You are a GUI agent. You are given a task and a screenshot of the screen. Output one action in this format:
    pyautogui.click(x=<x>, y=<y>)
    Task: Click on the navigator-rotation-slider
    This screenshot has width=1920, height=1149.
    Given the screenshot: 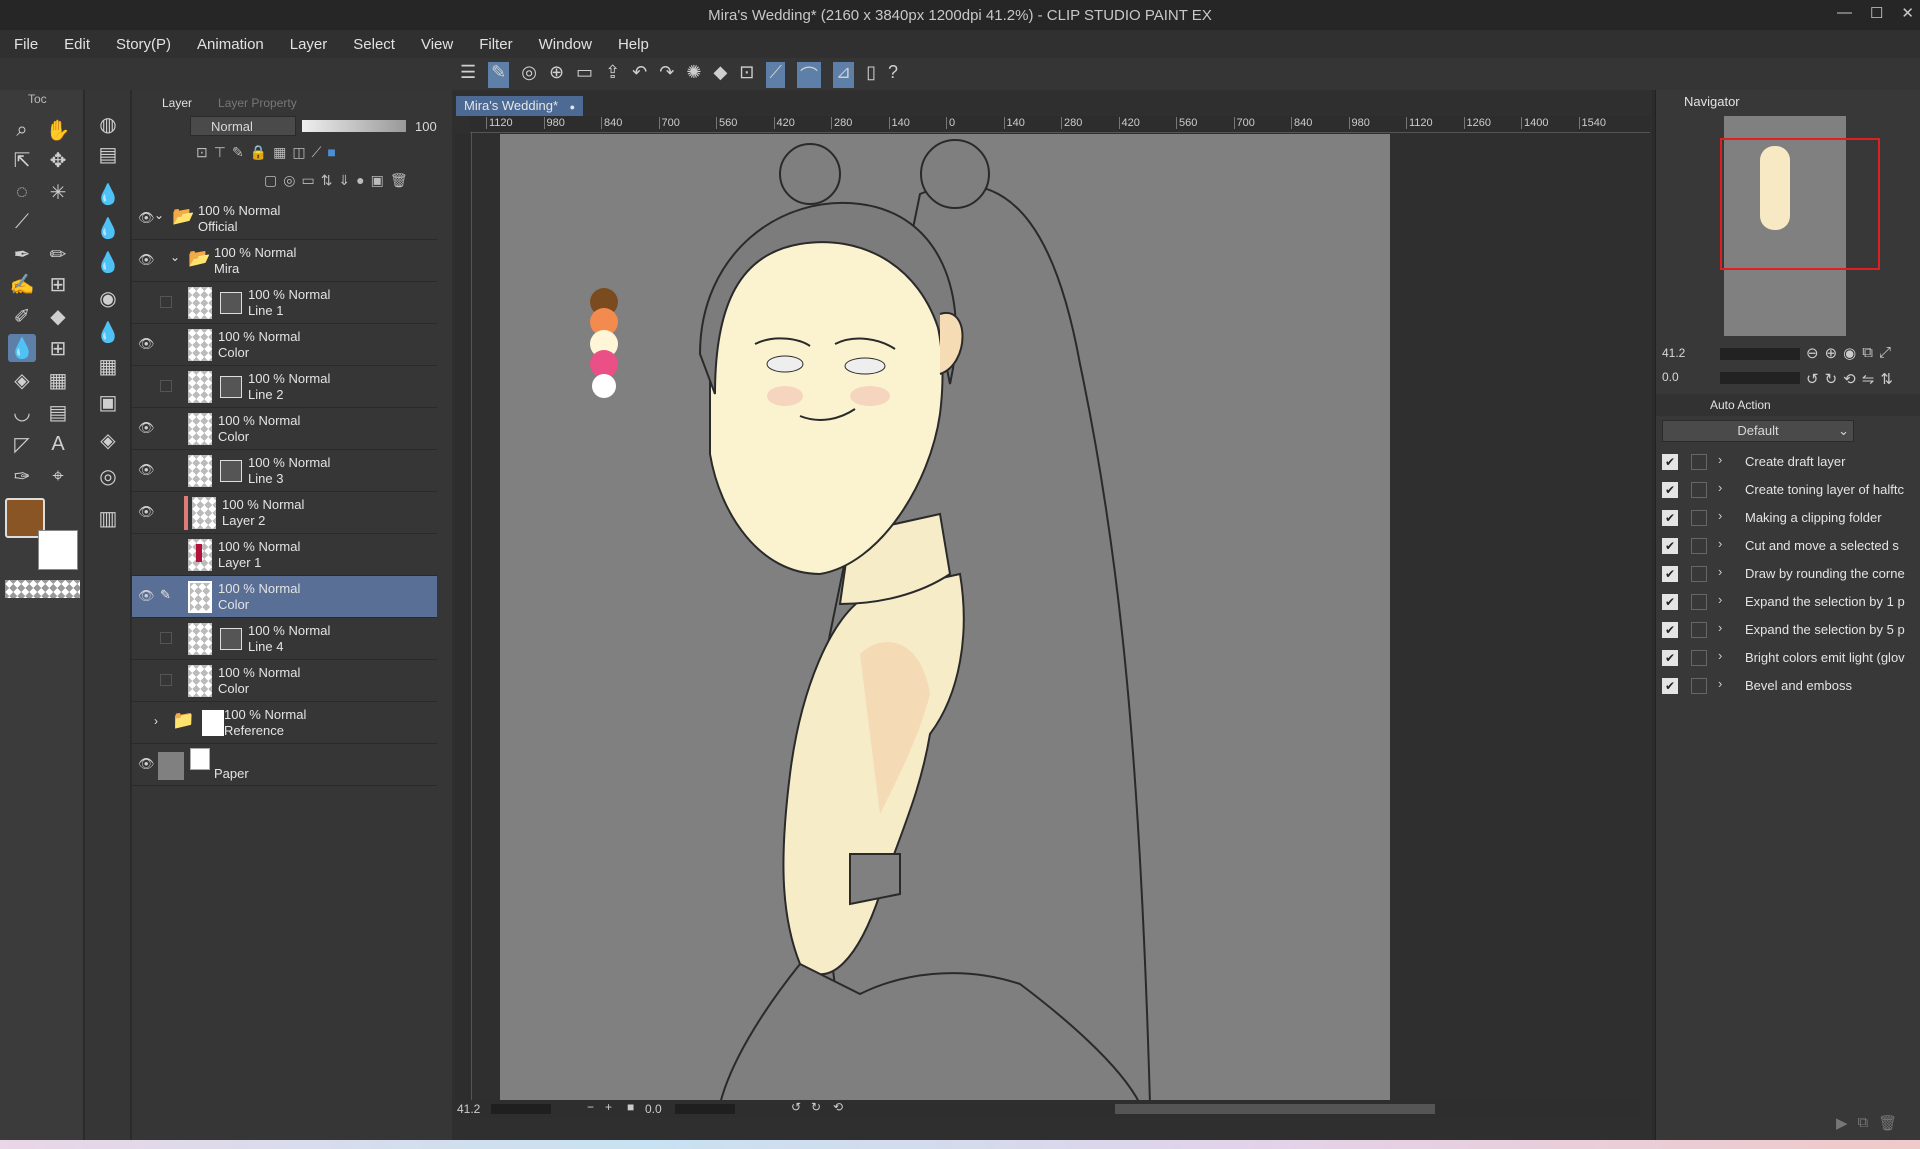 What is the action you would take?
    pyautogui.click(x=1760, y=378)
    